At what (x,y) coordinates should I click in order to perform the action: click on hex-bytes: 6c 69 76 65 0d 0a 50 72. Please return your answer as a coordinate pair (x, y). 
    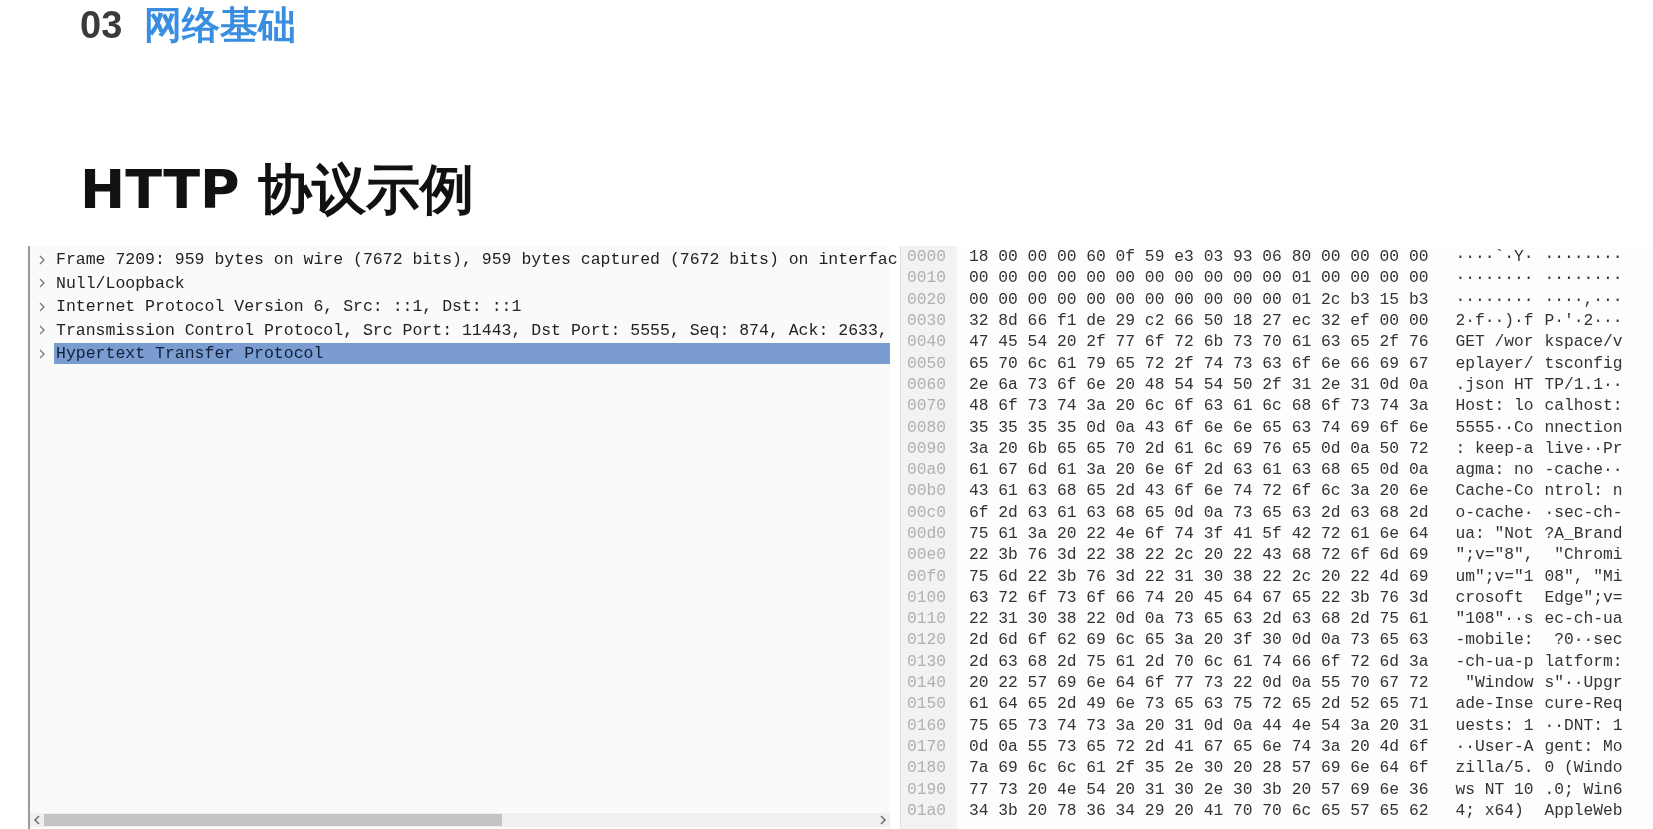
    Looking at the image, I should click on (1316, 448).